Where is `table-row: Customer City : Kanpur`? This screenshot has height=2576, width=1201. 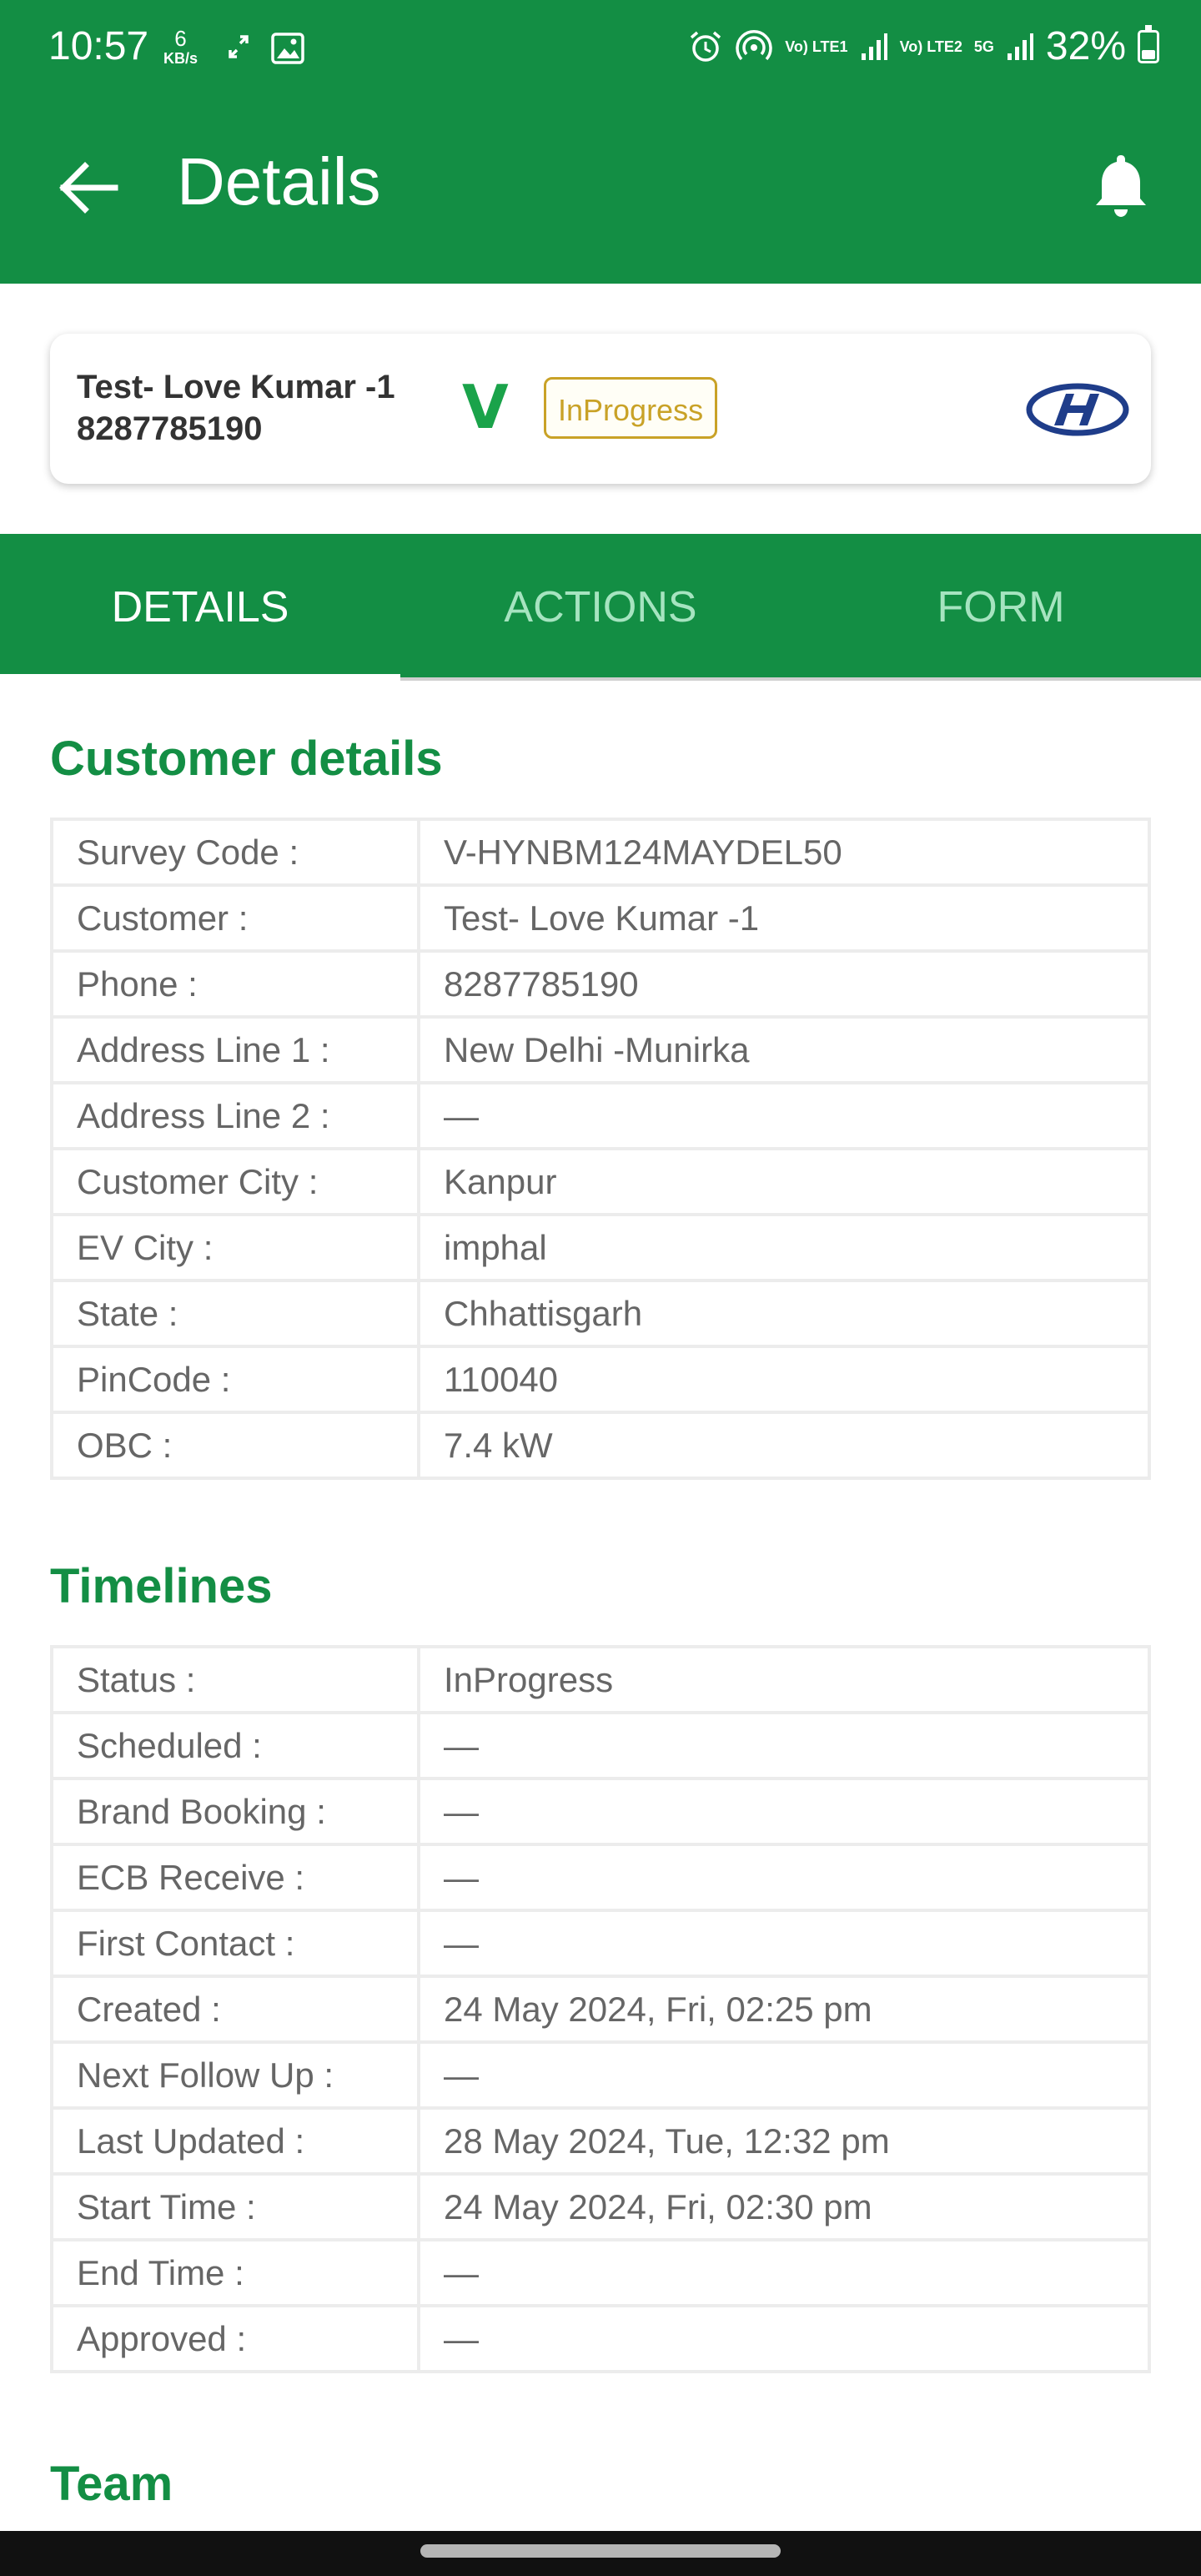 table-row: Customer City : Kanpur is located at coordinates (601, 1181).